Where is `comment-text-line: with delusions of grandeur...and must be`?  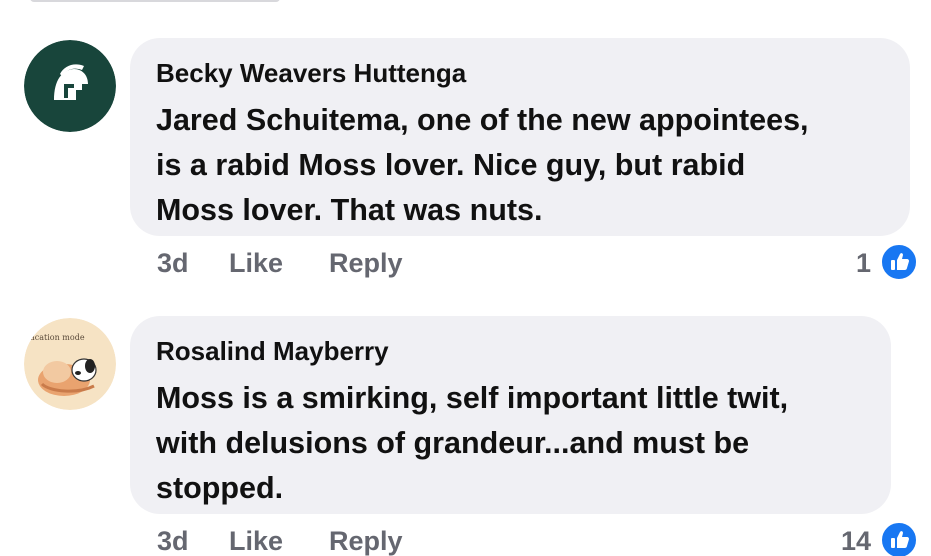
comment-text-line: with delusions of grandeur...and must be is located at coordinates (453, 443).